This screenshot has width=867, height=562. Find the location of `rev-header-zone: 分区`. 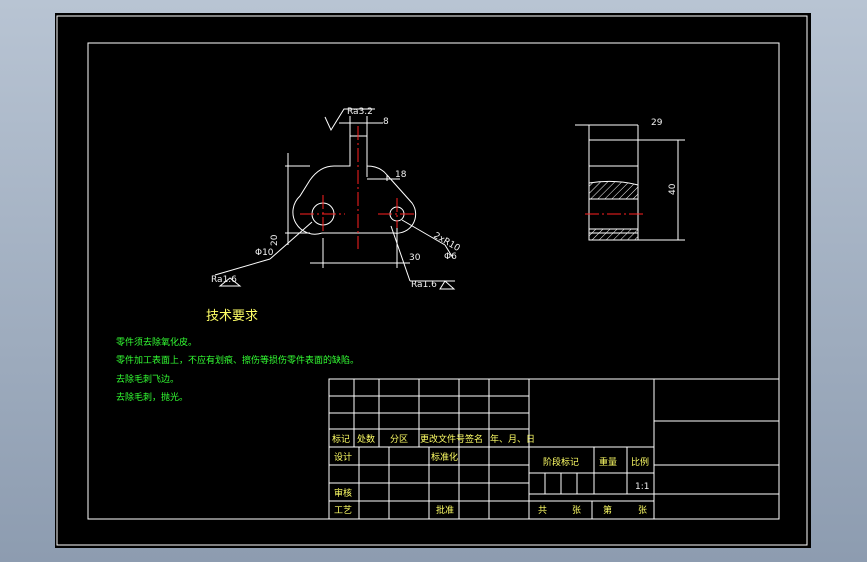

rev-header-zone: 分区 is located at coordinates (399, 439).